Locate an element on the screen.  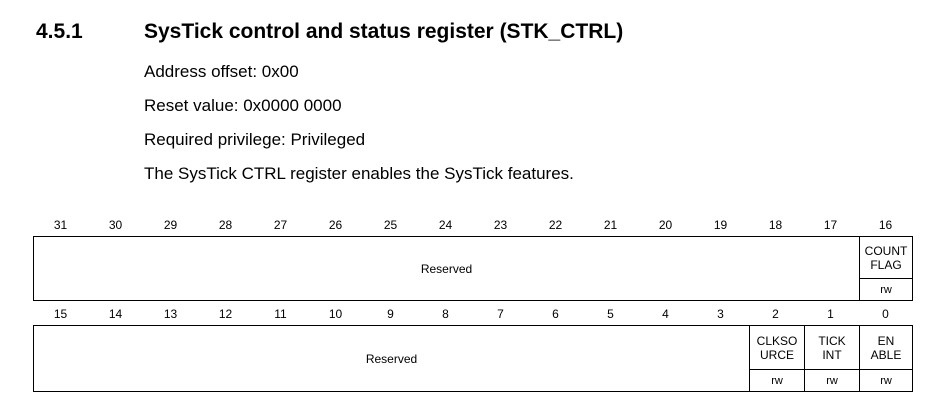
bit-number: 11 is located at coordinates (280, 314).